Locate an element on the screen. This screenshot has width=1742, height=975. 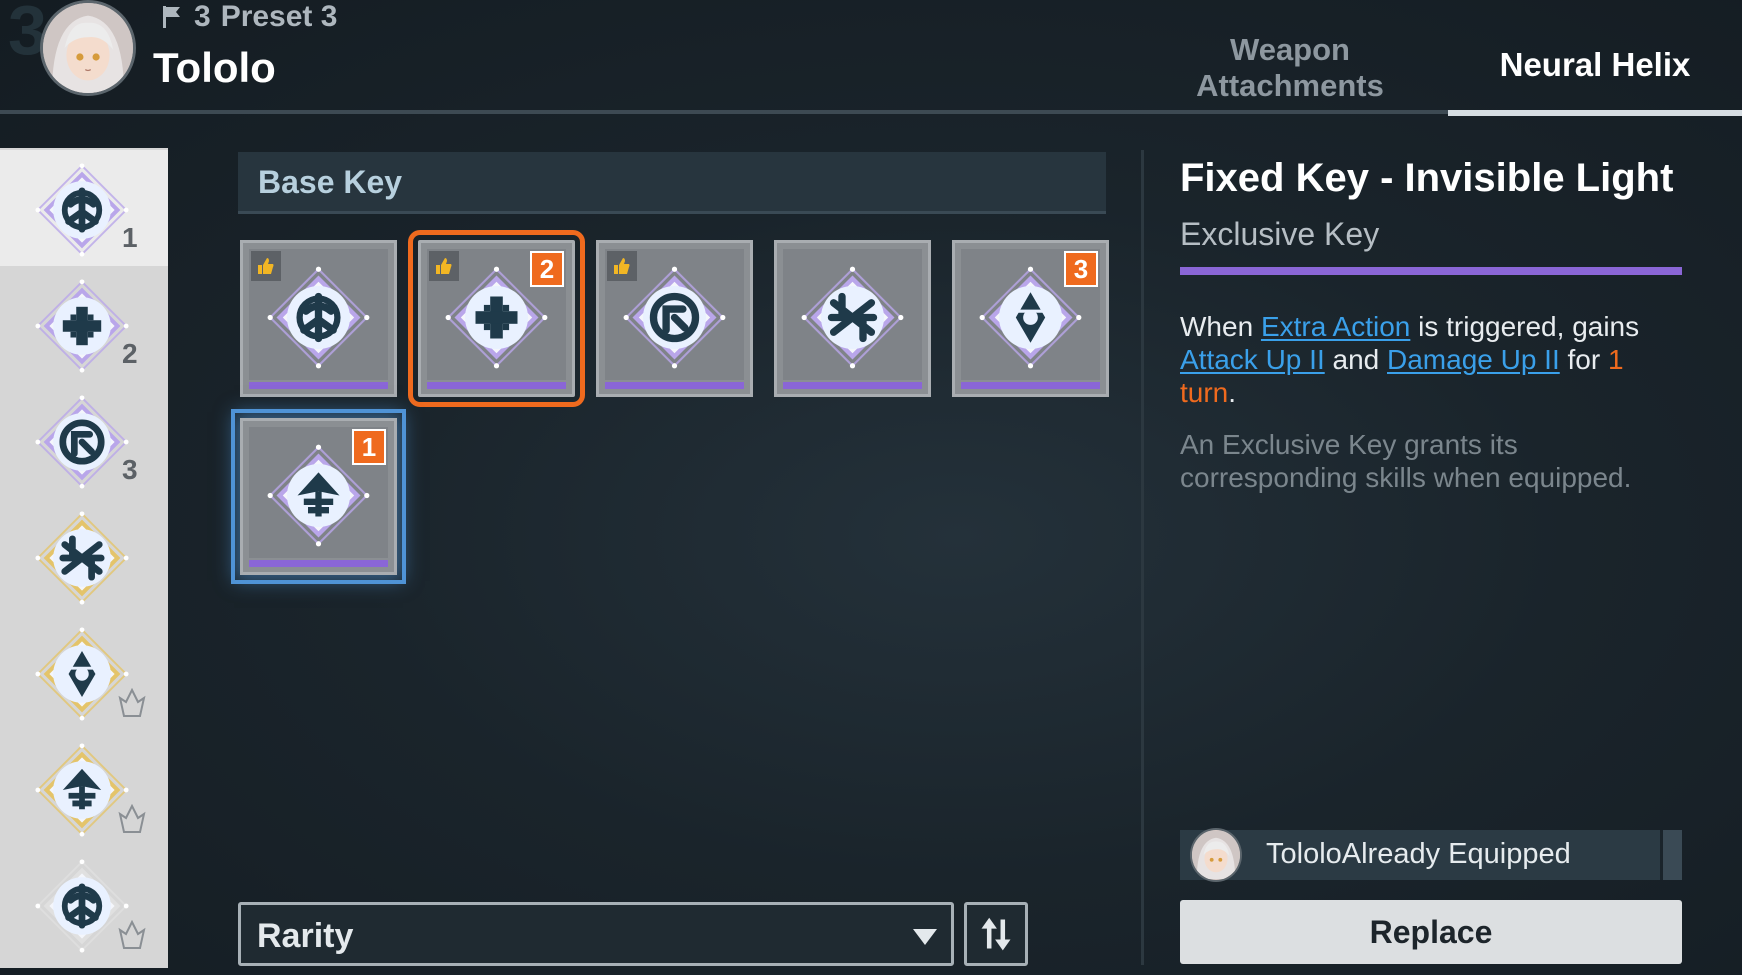
keyword-attack-up: Attack Up II is located at coordinates (1252, 359).